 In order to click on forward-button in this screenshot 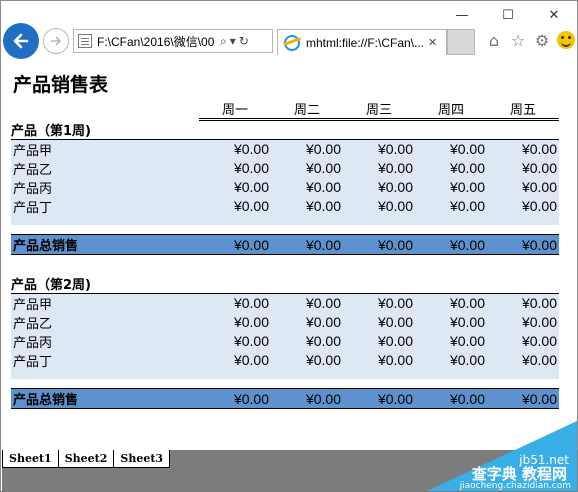, I will do `click(56, 41)`.